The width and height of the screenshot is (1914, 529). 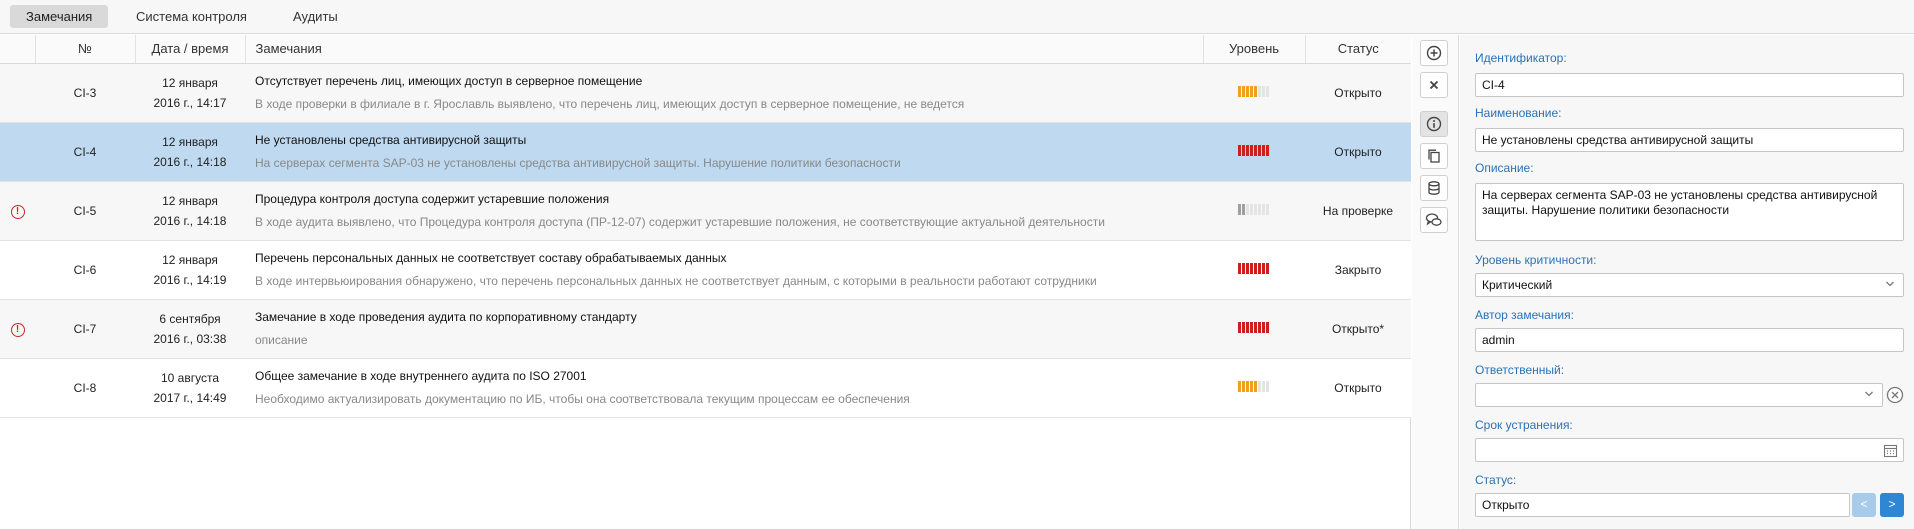 I want to click on id-field, so click(x=1689, y=85).